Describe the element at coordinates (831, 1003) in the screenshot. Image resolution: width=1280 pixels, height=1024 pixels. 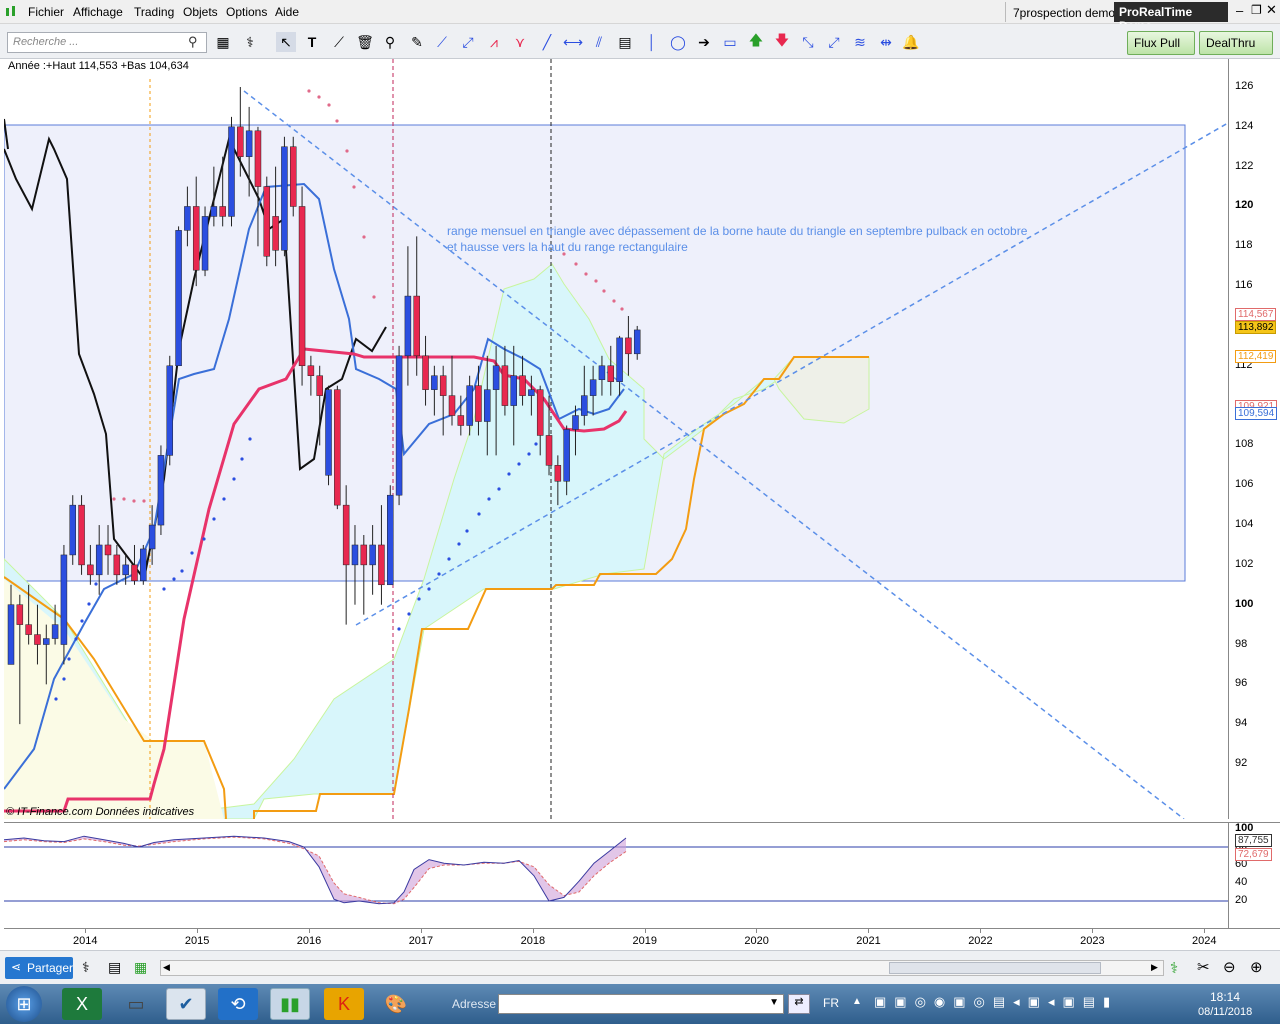
I see `language-indicator: FR` at that location.